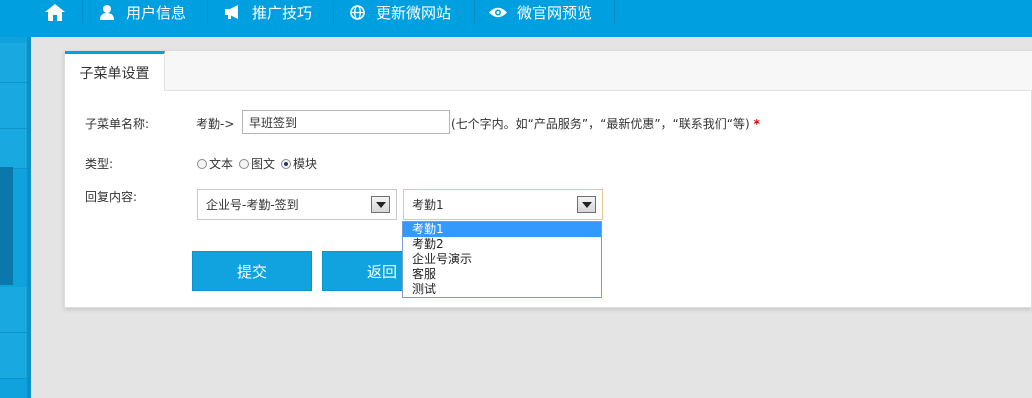 This screenshot has height=398, width=1032. What do you see at coordinates (156, 12) in the screenshot?
I see `nav-label: 用户信息` at bounding box center [156, 12].